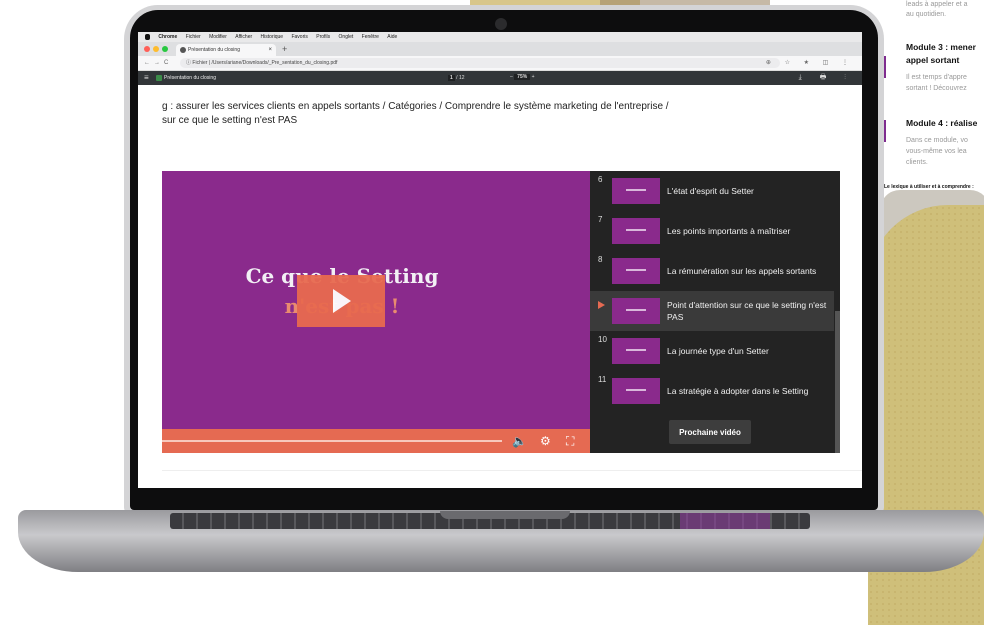  I want to click on keyboard-reflection, so click(725, 521).